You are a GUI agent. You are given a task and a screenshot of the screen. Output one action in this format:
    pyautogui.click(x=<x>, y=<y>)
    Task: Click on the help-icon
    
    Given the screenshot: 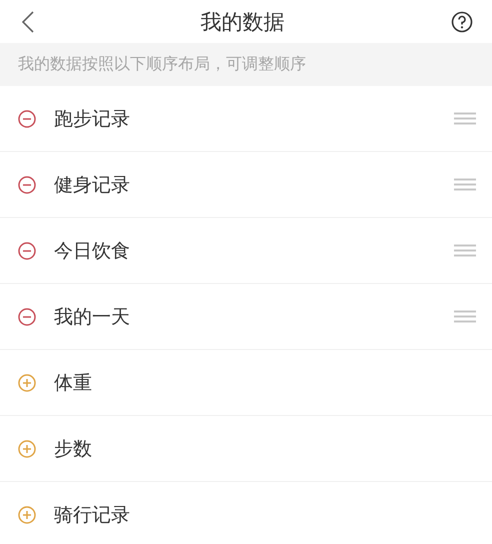 What is the action you would take?
    pyautogui.click(x=462, y=21)
    